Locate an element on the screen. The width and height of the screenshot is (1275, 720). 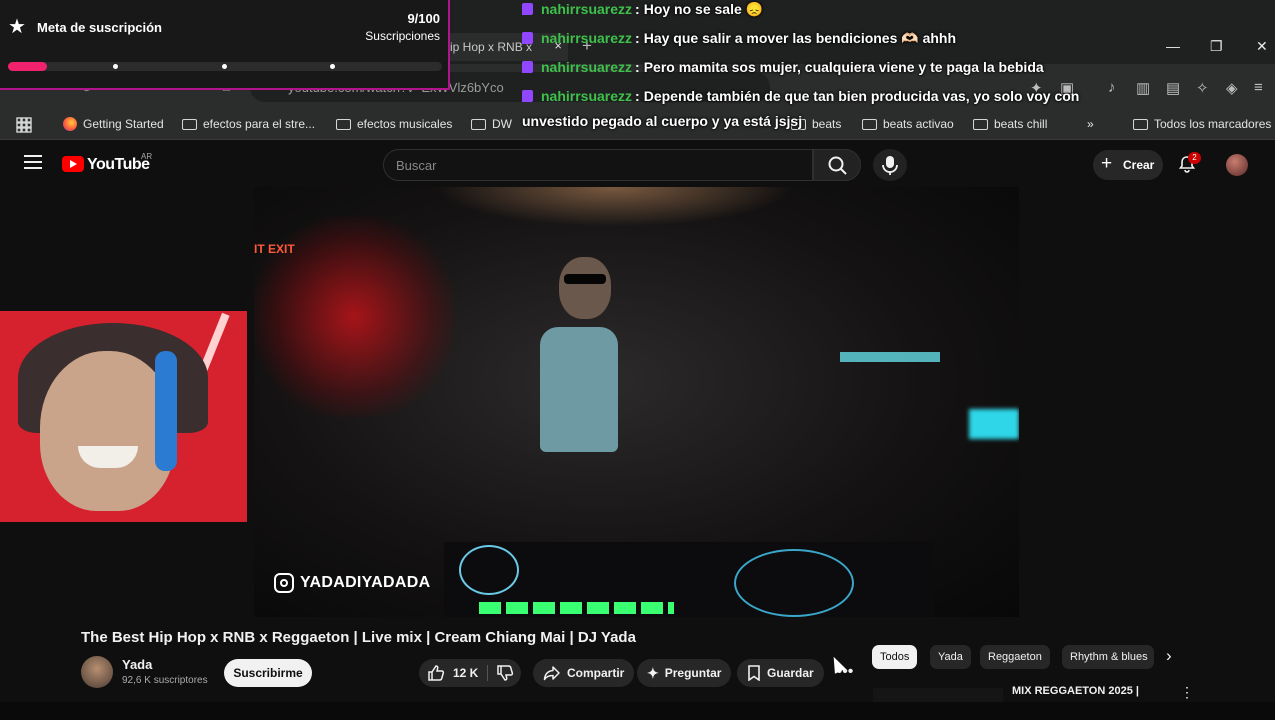
create-button: + Crear is located at coordinates (1128, 165).